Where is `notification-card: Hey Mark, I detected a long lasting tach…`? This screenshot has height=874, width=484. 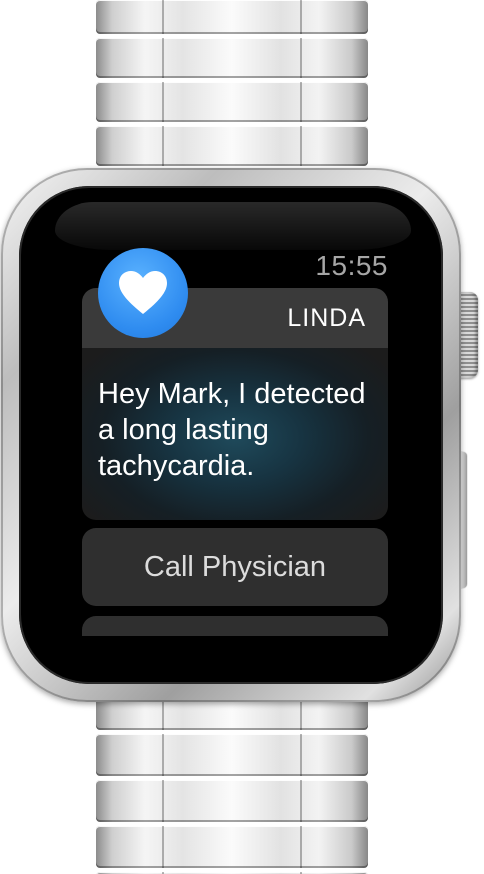 notification-card: Hey Mark, I detected a long lasting tach… is located at coordinates (235, 434).